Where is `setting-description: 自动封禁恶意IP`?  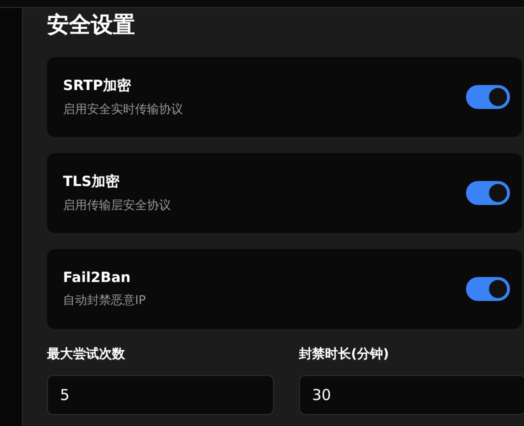 setting-description: 自动封禁恶意IP is located at coordinates (104, 300).